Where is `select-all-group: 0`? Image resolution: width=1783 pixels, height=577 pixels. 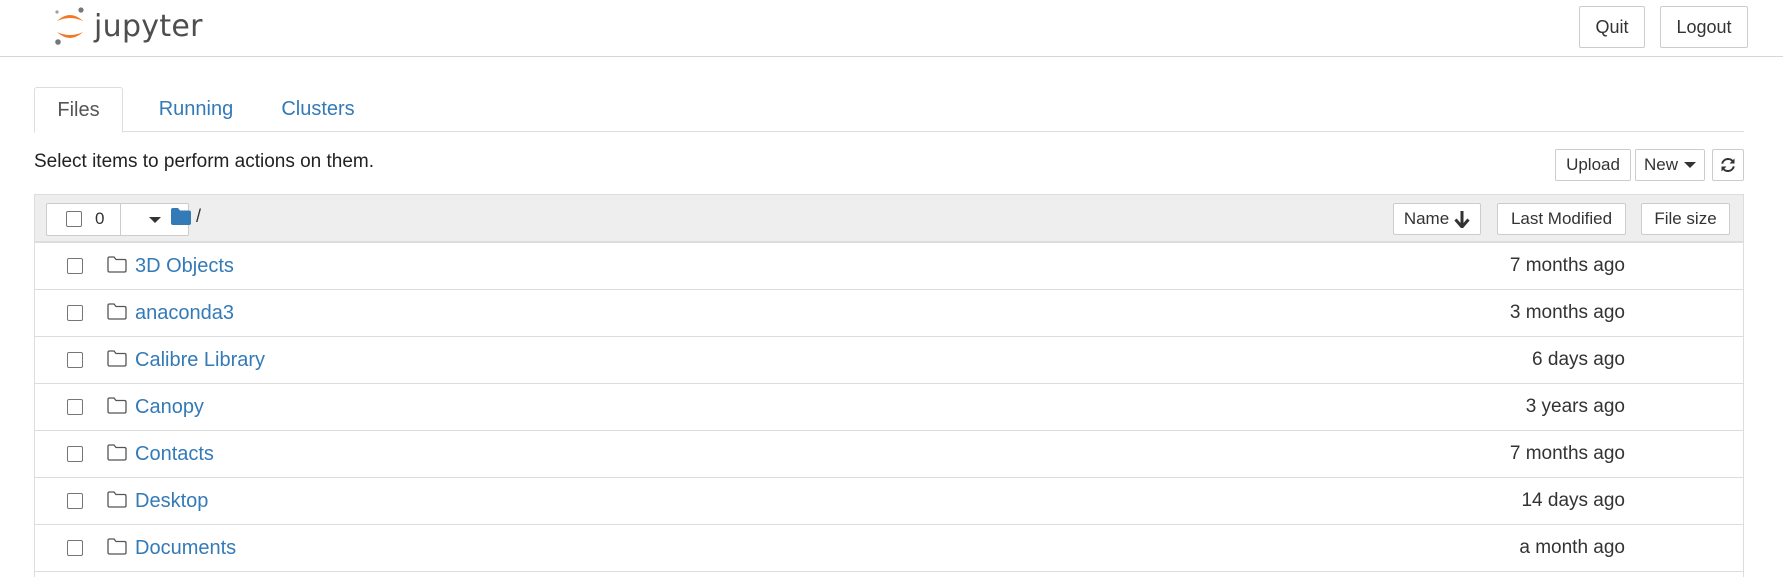
select-all-group: 0 is located at coordinates (117, 219).